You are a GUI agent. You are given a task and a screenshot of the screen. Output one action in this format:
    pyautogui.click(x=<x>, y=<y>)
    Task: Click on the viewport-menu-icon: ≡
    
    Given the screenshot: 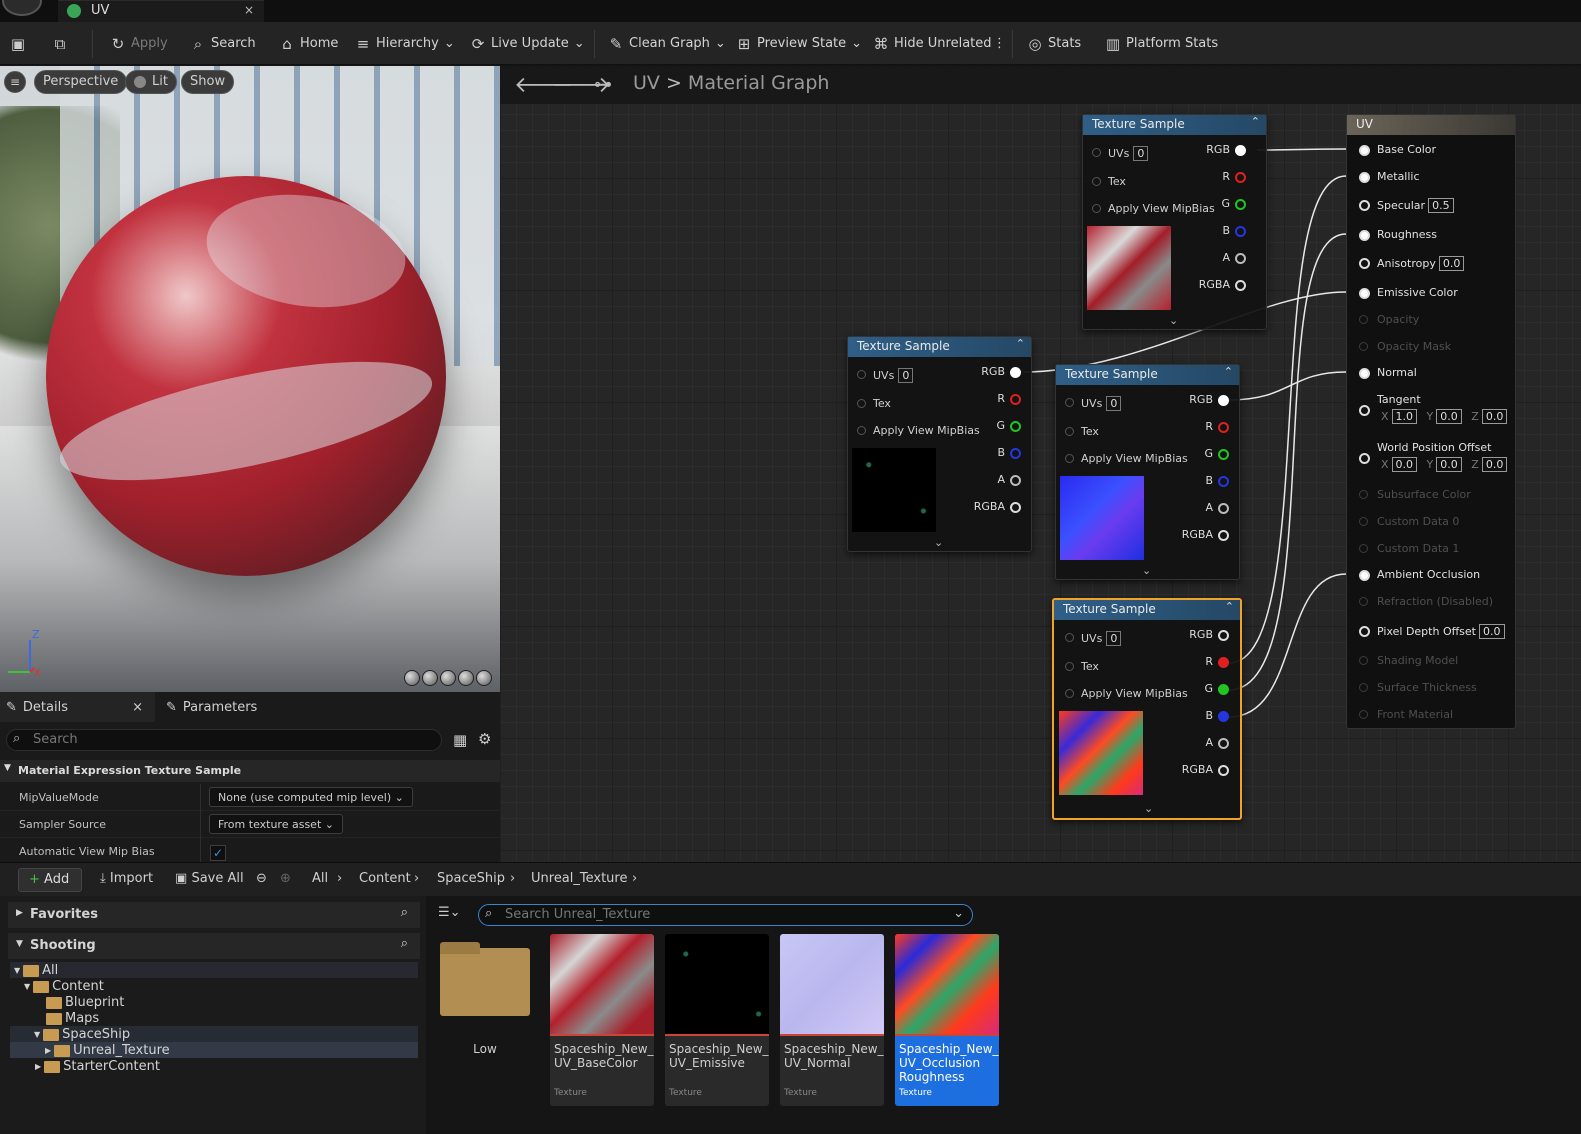 What is the action you would take?
    pyautogui.click(x=15, y=82)
    